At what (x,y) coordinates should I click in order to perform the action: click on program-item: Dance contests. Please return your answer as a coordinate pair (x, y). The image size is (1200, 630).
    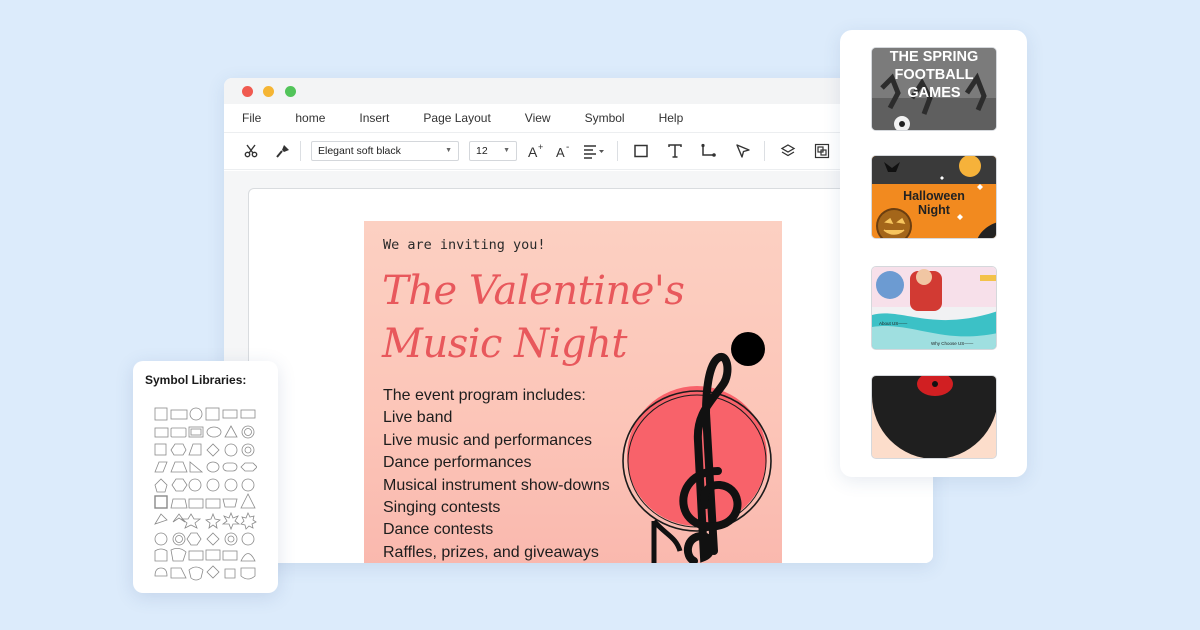
    Looking at the image, I should click on (438, 530).